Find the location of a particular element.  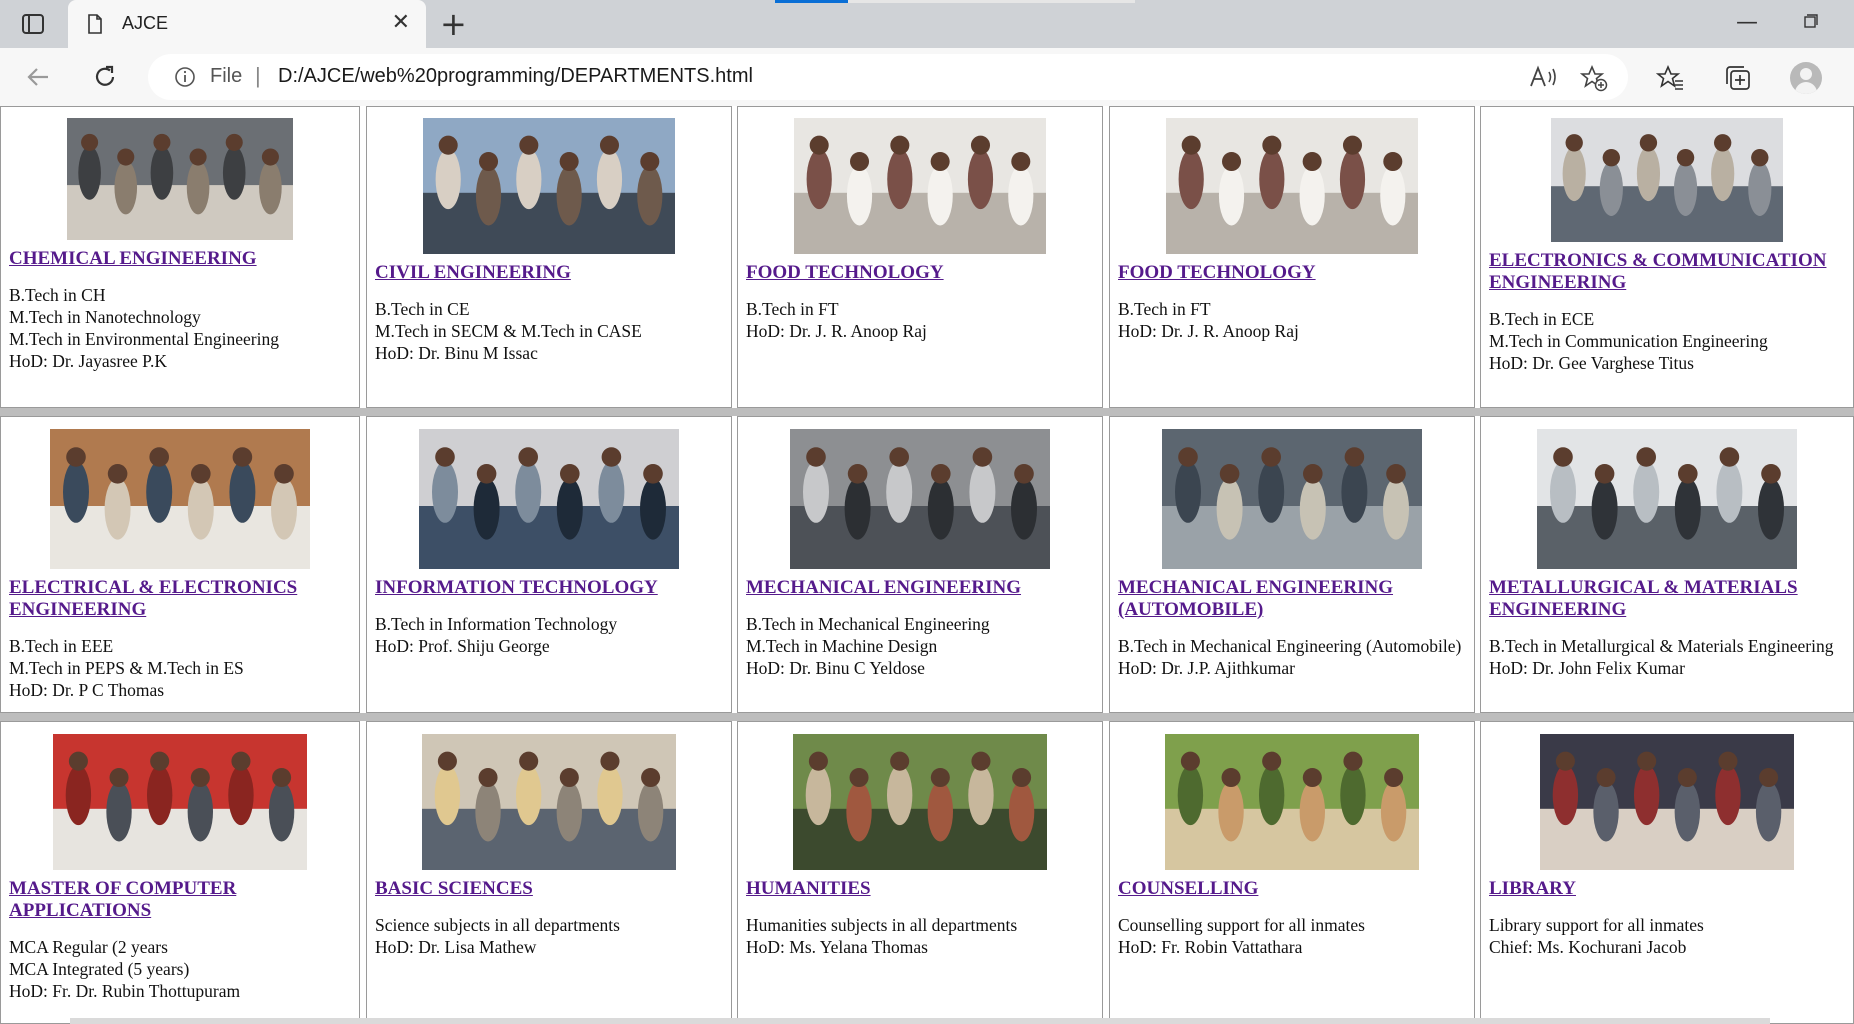

tab-title: AJCE is located at coordinates (145, 23).